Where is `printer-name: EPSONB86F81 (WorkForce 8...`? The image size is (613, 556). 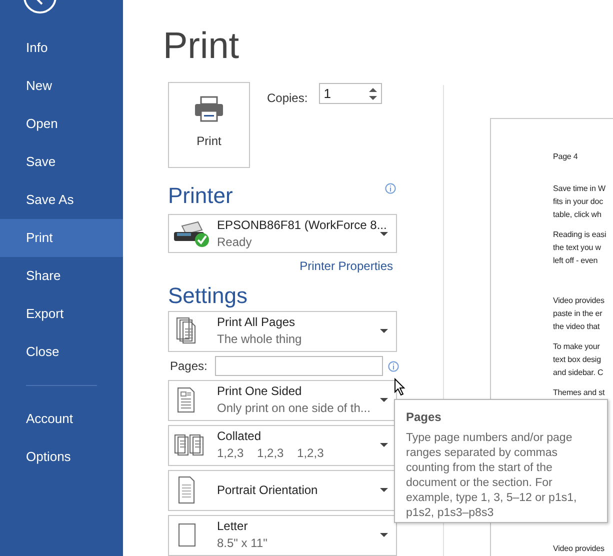
printer-name: EPSONB86F81 (WorkForce 8... is located at coordinates (302, 224).